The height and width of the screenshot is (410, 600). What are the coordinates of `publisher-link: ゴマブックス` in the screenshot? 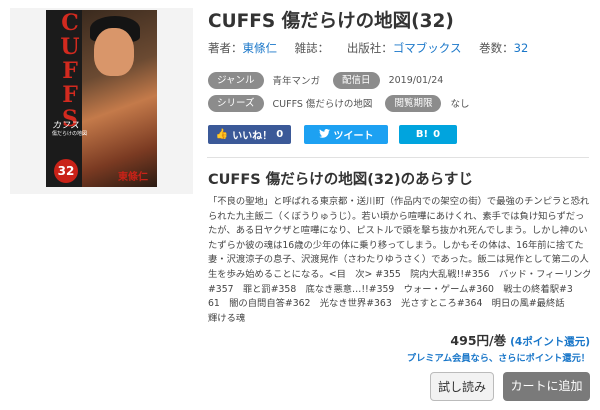 It's located at (427, 48).